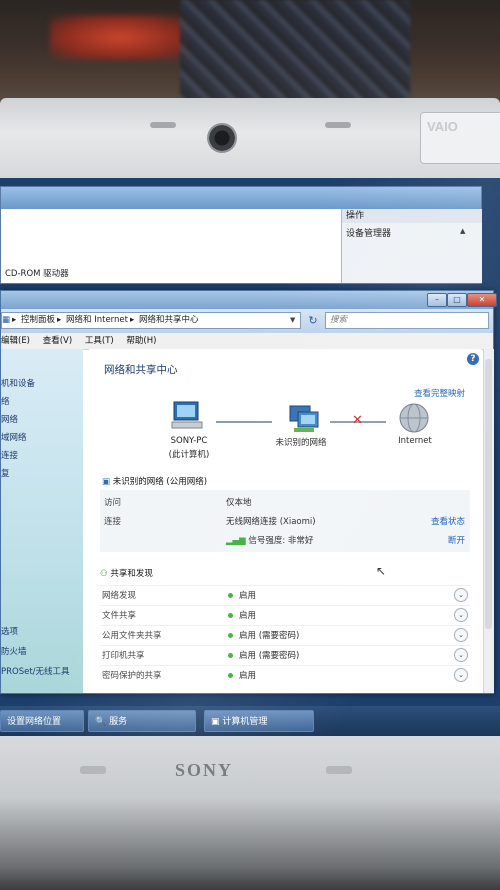  I want to click on scrollbar, so click(488, 521).